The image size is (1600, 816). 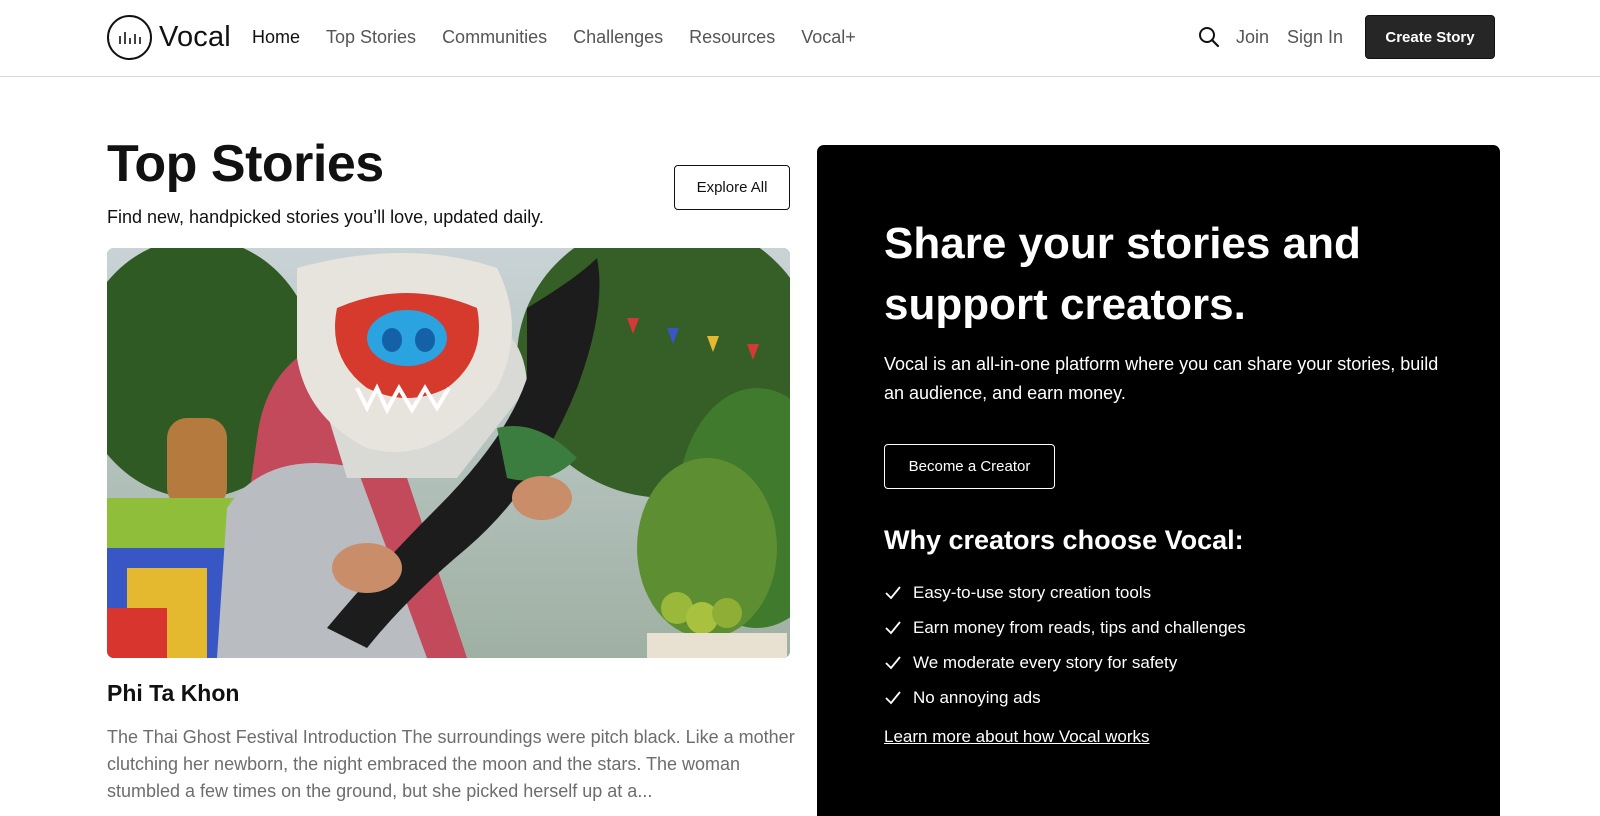 I want to click on become-creator-button: Become a Creator, so click(x=969, y=466).